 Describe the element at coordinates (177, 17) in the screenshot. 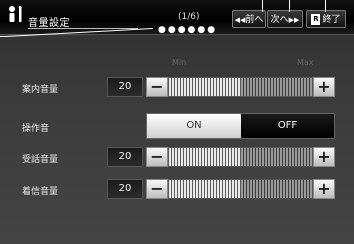

I see `header-bar: 音量設定 (1/6) ●●●●●● ◀◀前へ 次へ▶▶ R 終了` at that location.